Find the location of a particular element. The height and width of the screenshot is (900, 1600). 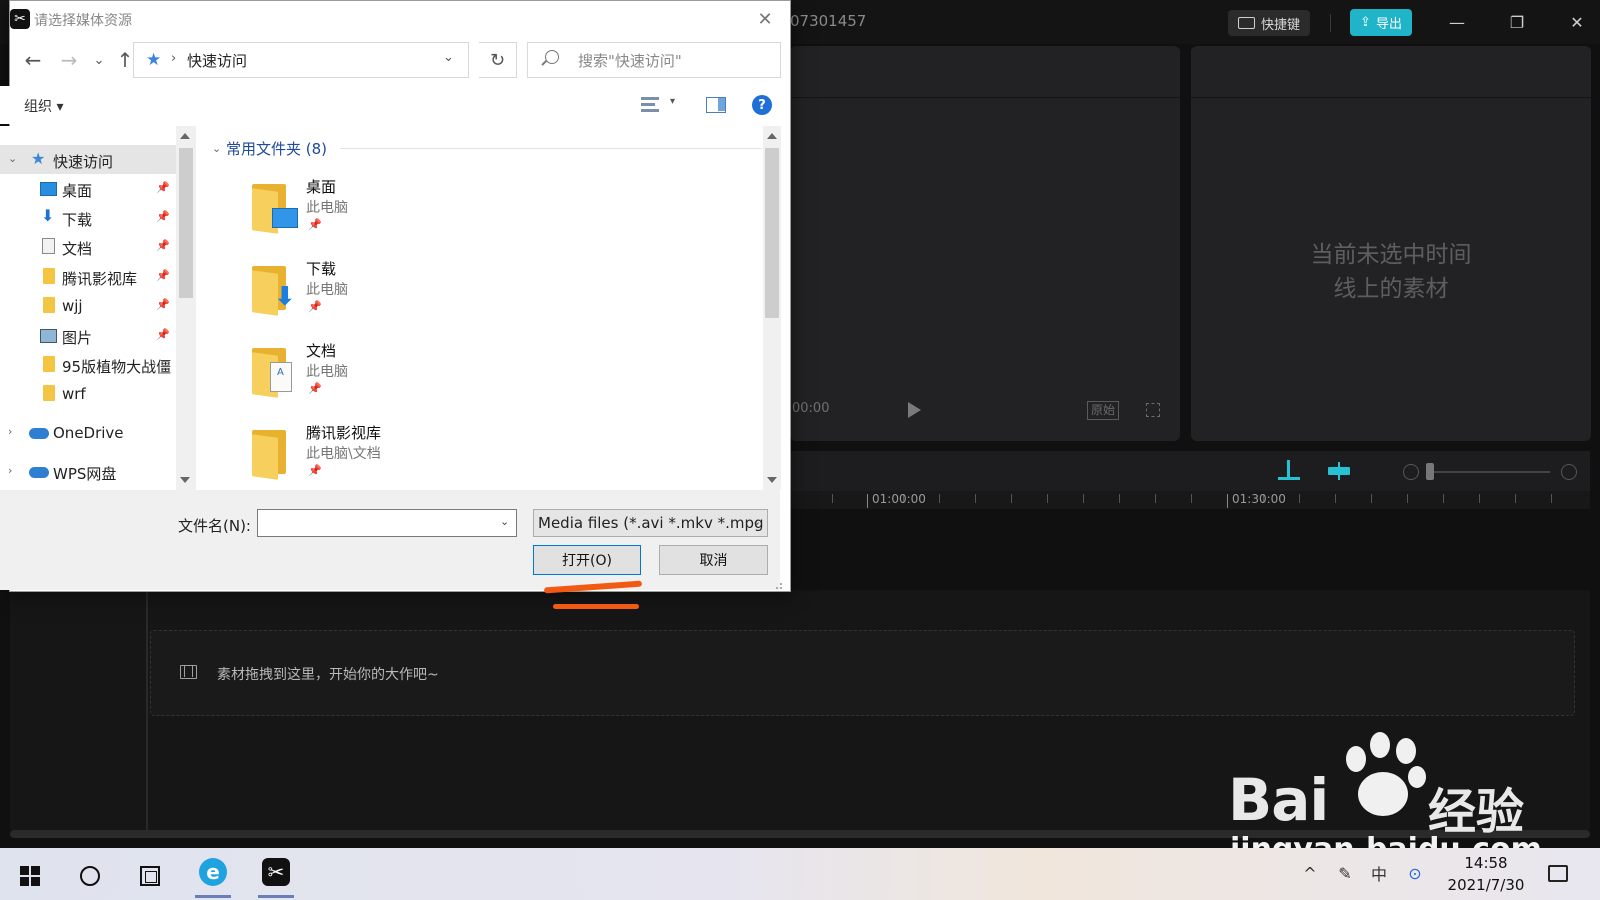

zoom-in-icon is located at coordinates (1569, 472).